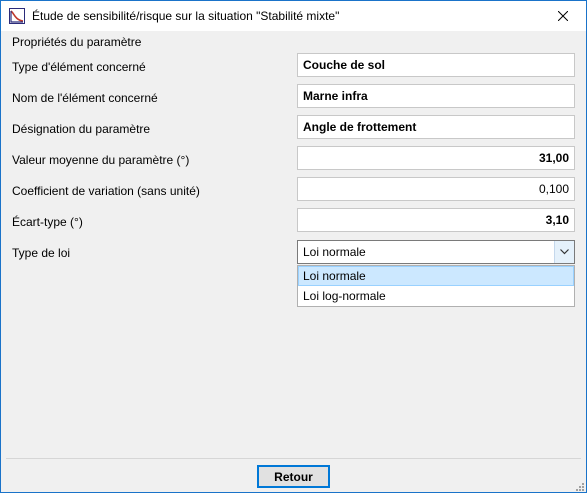 The image size is (587, 493). Describe the element at coordinates (436, 296) in the screenshot. I see `dropdown-option-log-normal: Loi log-normale` at that location.